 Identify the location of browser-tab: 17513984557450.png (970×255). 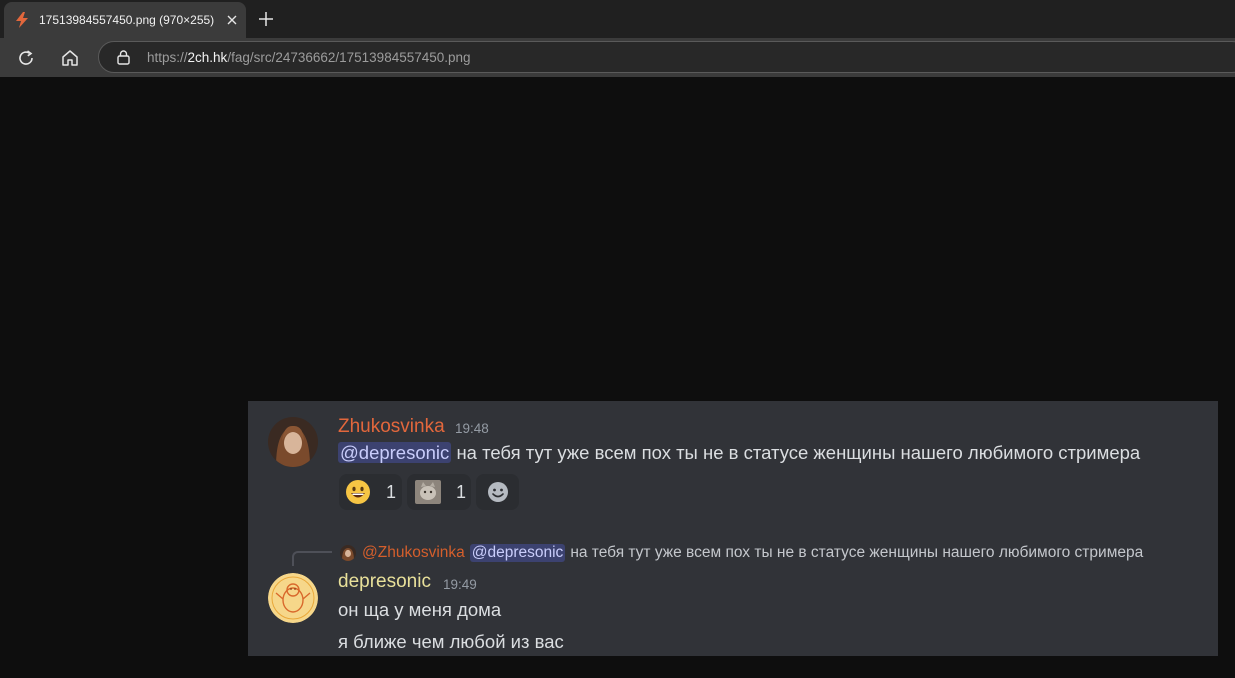
(125, 20).